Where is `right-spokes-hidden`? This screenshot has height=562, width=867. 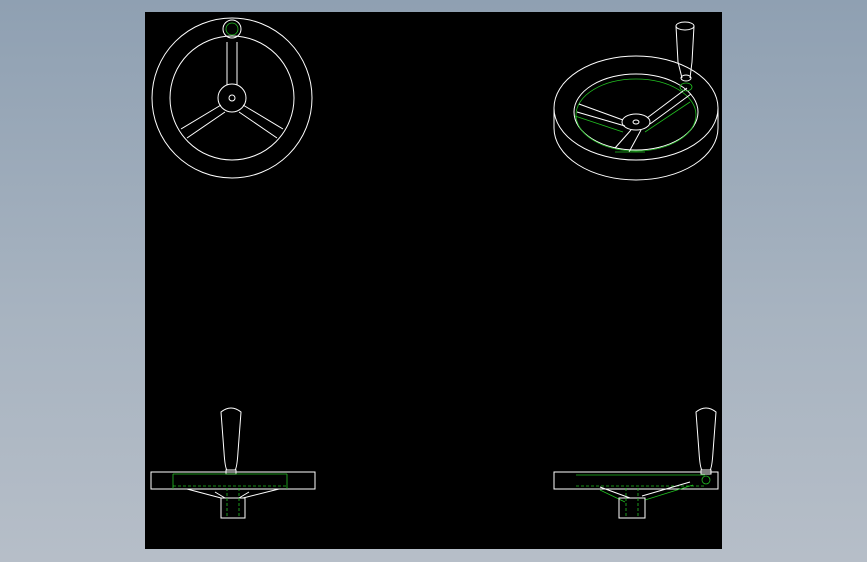 right-spokes-hidden is located at coordinates (646, 493).